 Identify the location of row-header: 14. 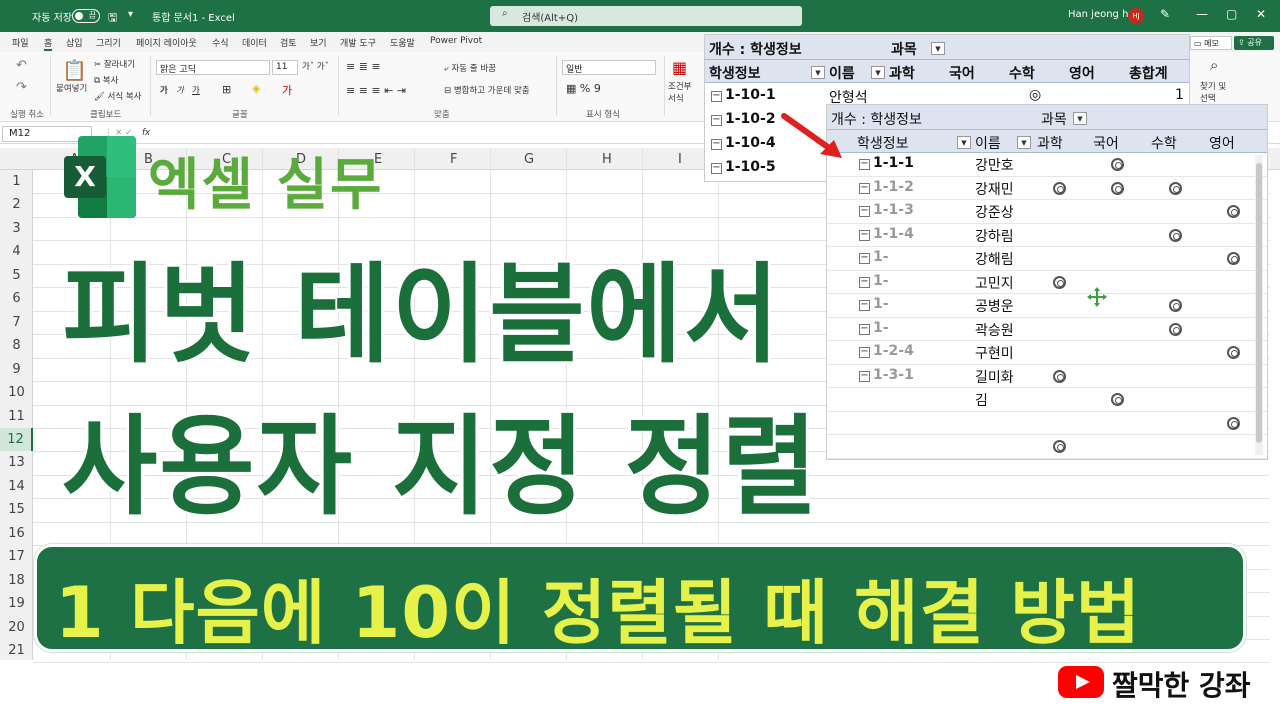
(16, 486).